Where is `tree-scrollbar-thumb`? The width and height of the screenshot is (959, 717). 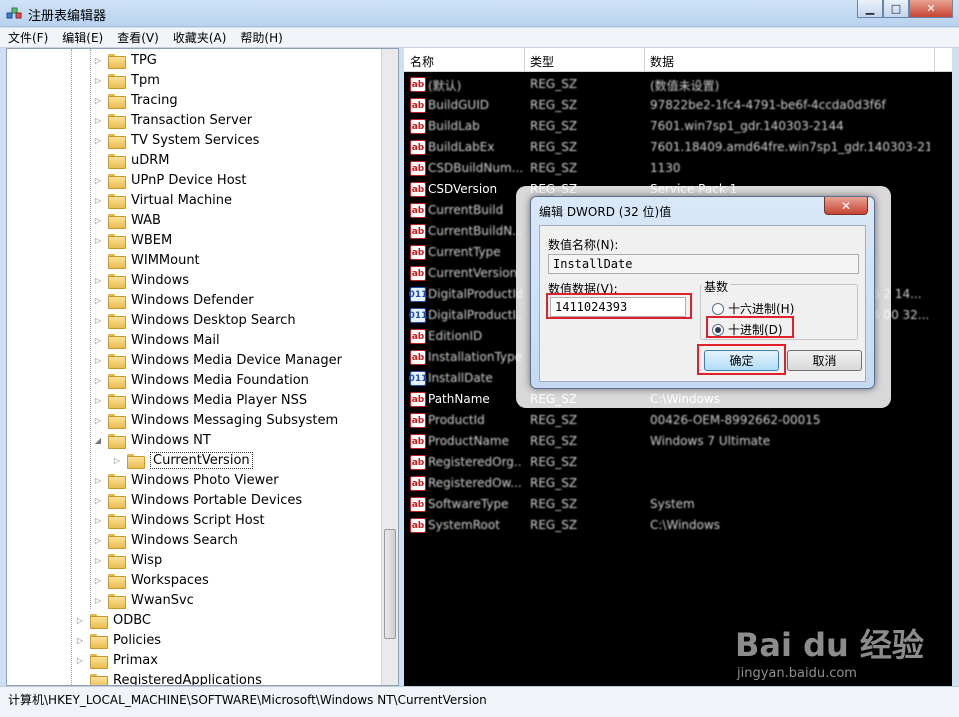 tree-scrollbar-thumb is located at coordinates (390, 584).